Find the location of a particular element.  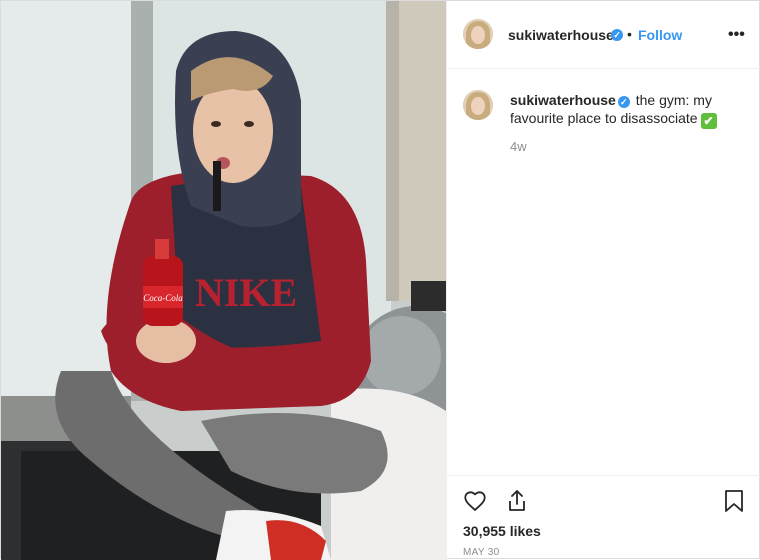

post-actions: 30,955 likes MAY 30 is located at coordinates (603, 517).